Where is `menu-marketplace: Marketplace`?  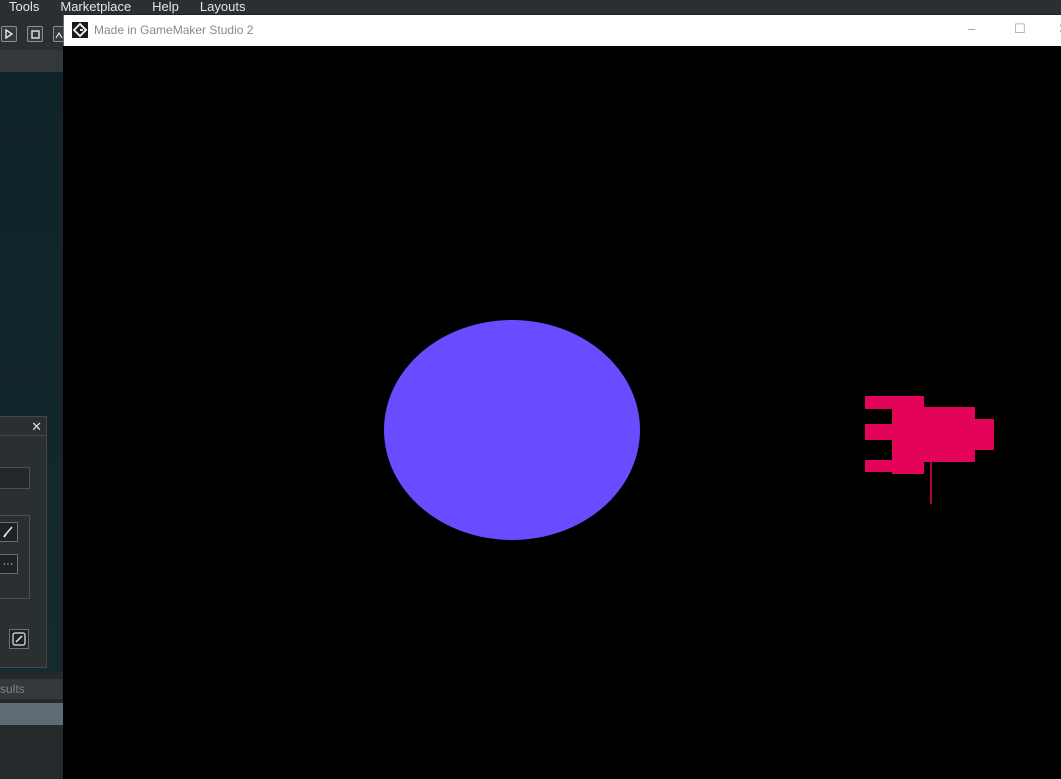
menu-marketplace: Marketplace is located at coordinates (95, 7).